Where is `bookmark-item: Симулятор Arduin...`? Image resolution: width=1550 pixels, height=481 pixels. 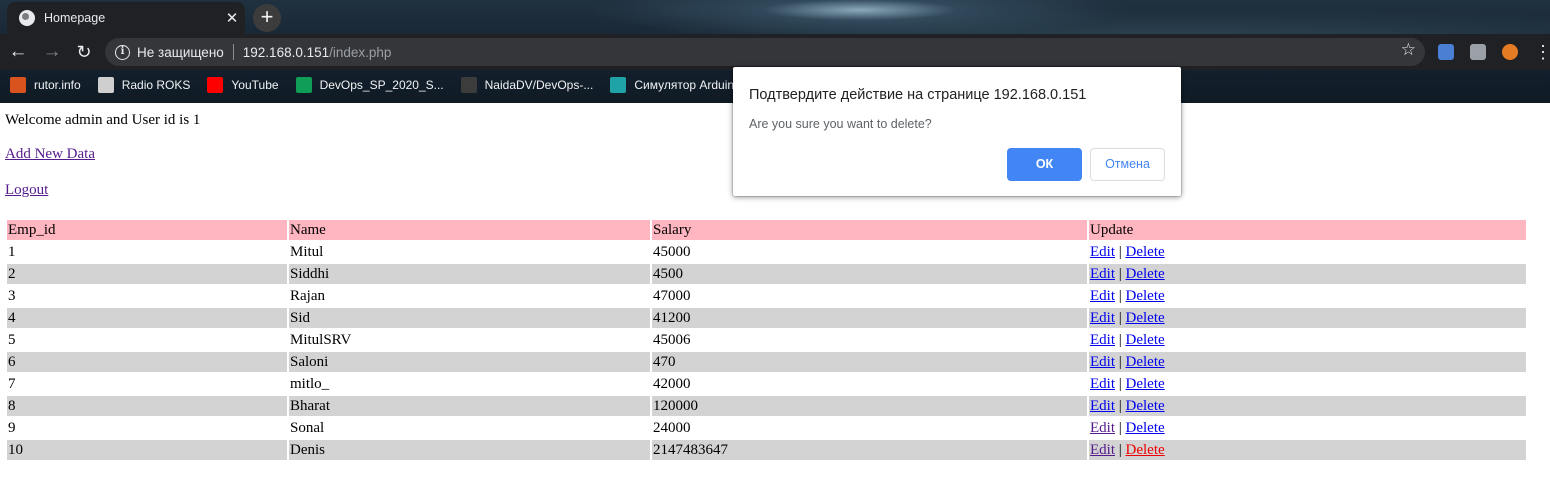
bookmark-item: Симулятор Arduin... is located at coordinates (677, 85).